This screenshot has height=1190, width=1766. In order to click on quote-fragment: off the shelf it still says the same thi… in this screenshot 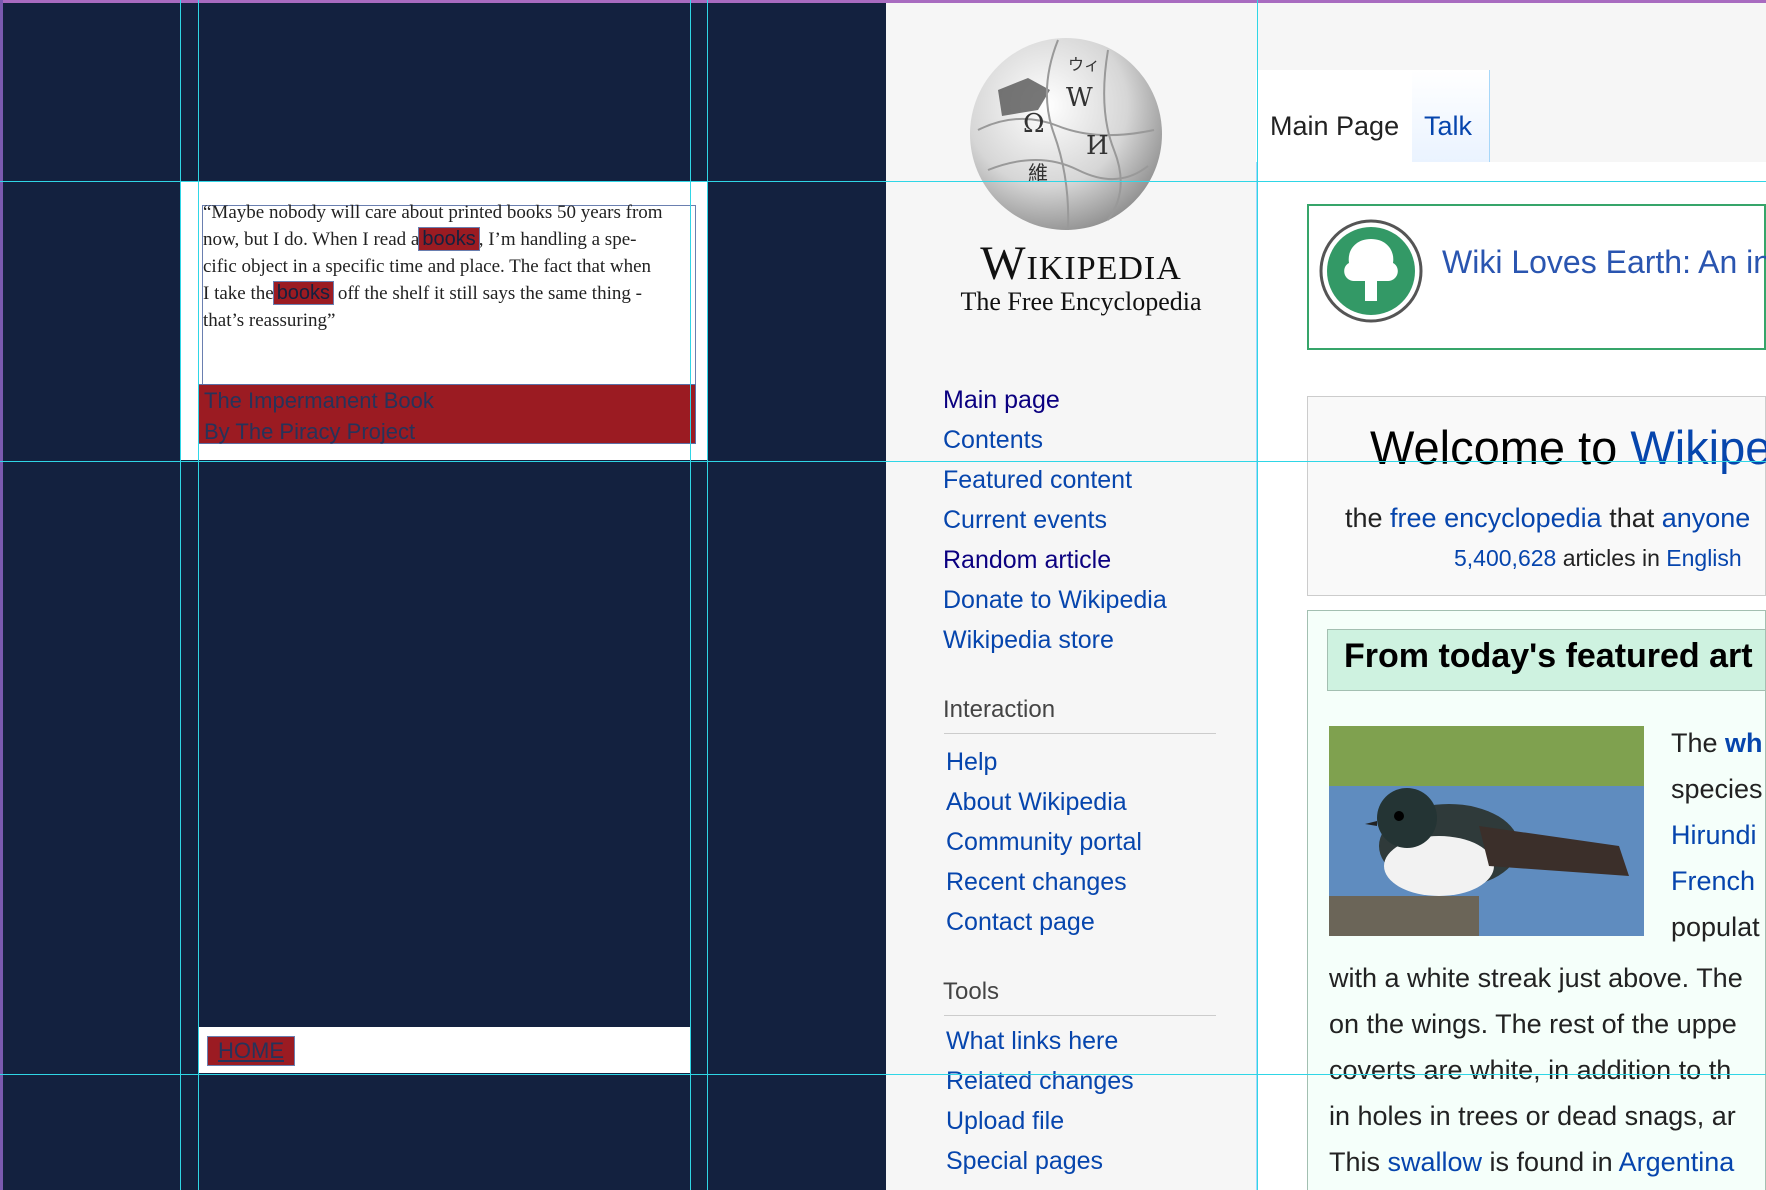, I will do `click(487, 293)`.